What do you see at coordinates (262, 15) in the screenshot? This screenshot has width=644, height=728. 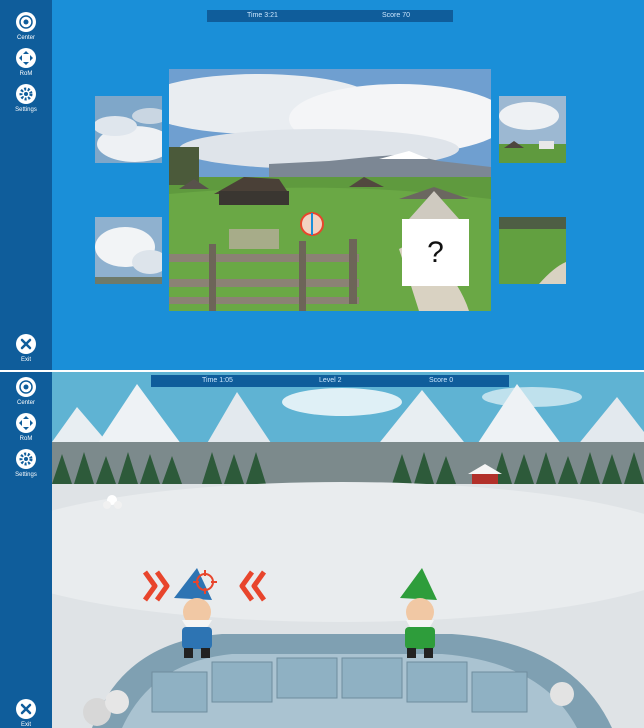 I see `timer-text: Time 3:21` at bounding box center [262, 15].